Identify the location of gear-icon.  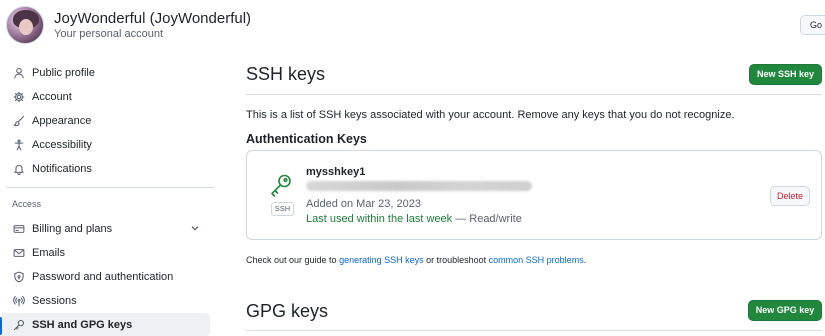
(19, 97).